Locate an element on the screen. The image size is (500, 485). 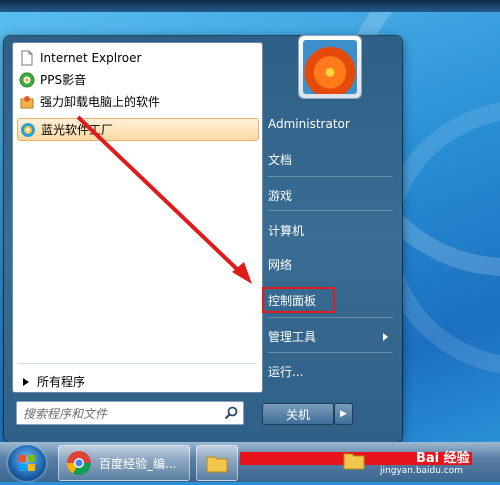
windows-logo-icon is located at coordinates (27, 463).